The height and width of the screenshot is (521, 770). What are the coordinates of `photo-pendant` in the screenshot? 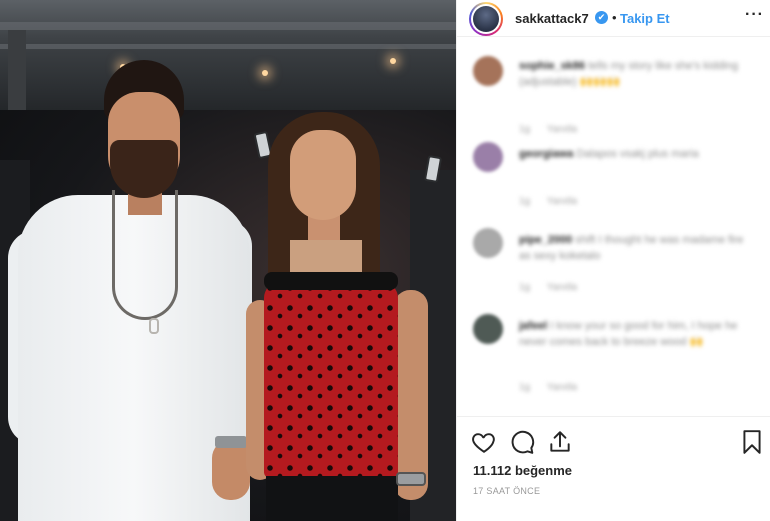 It's located at (154, 326).